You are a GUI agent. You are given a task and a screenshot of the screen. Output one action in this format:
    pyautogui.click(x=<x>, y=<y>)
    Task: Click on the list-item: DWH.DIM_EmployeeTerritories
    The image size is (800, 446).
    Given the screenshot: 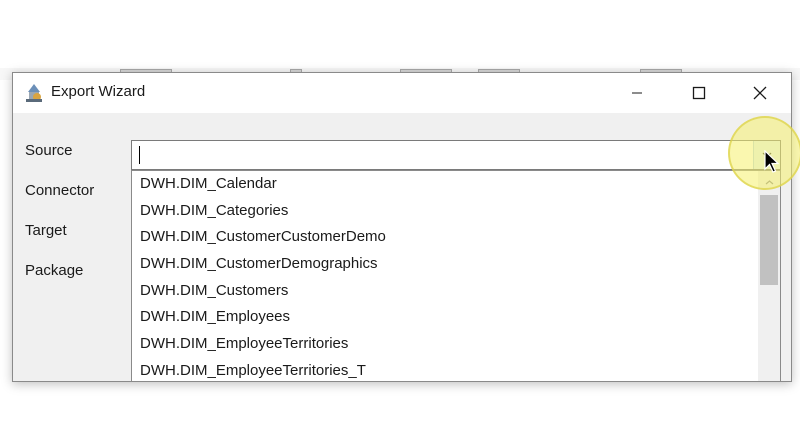 What is the action you would take?
    pyautogui.click(x=456, y=344)
    